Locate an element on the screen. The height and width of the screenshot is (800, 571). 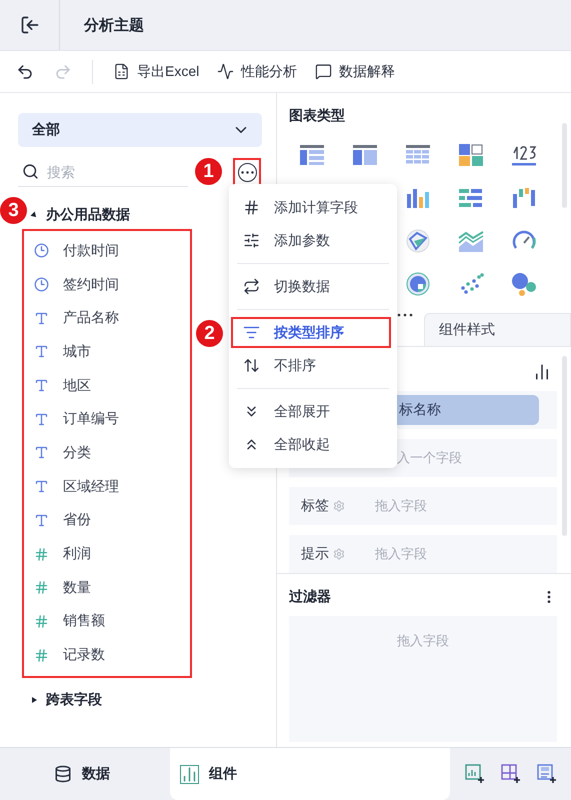
tree-group: 跨表字段 is located at coordinates (66, 700).